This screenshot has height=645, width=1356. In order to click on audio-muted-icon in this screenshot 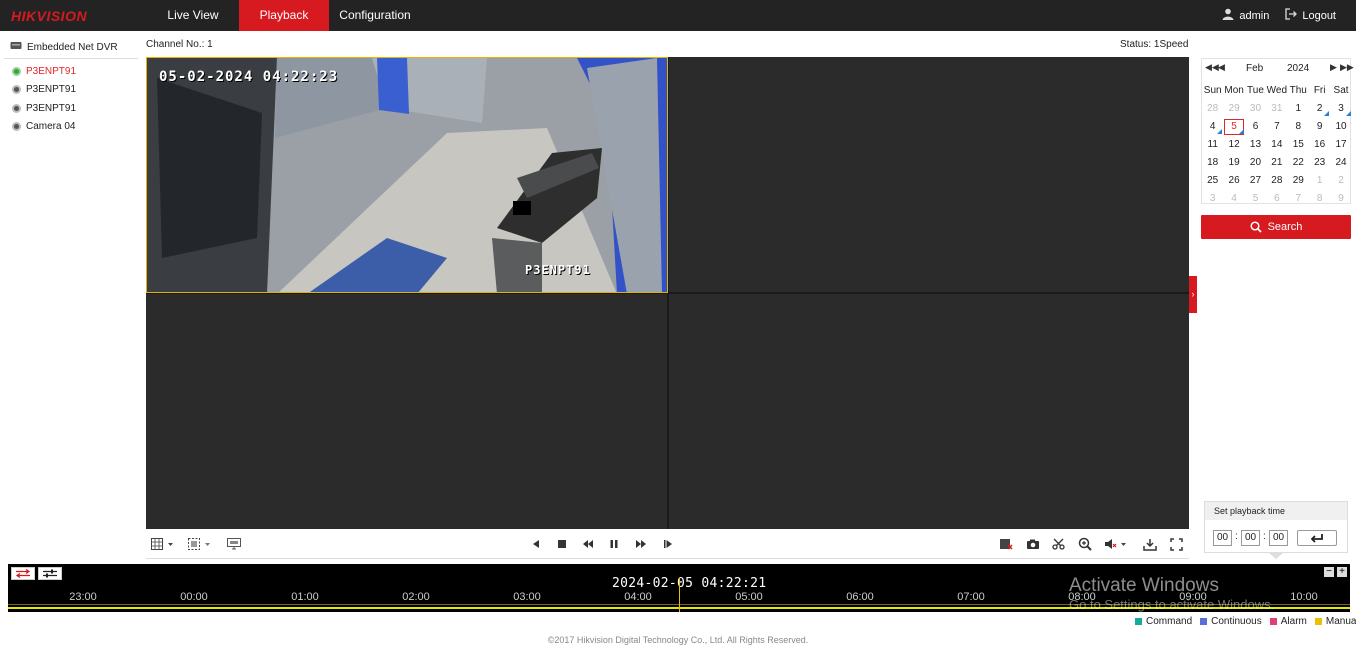, I will do `click(1115, 544)`.